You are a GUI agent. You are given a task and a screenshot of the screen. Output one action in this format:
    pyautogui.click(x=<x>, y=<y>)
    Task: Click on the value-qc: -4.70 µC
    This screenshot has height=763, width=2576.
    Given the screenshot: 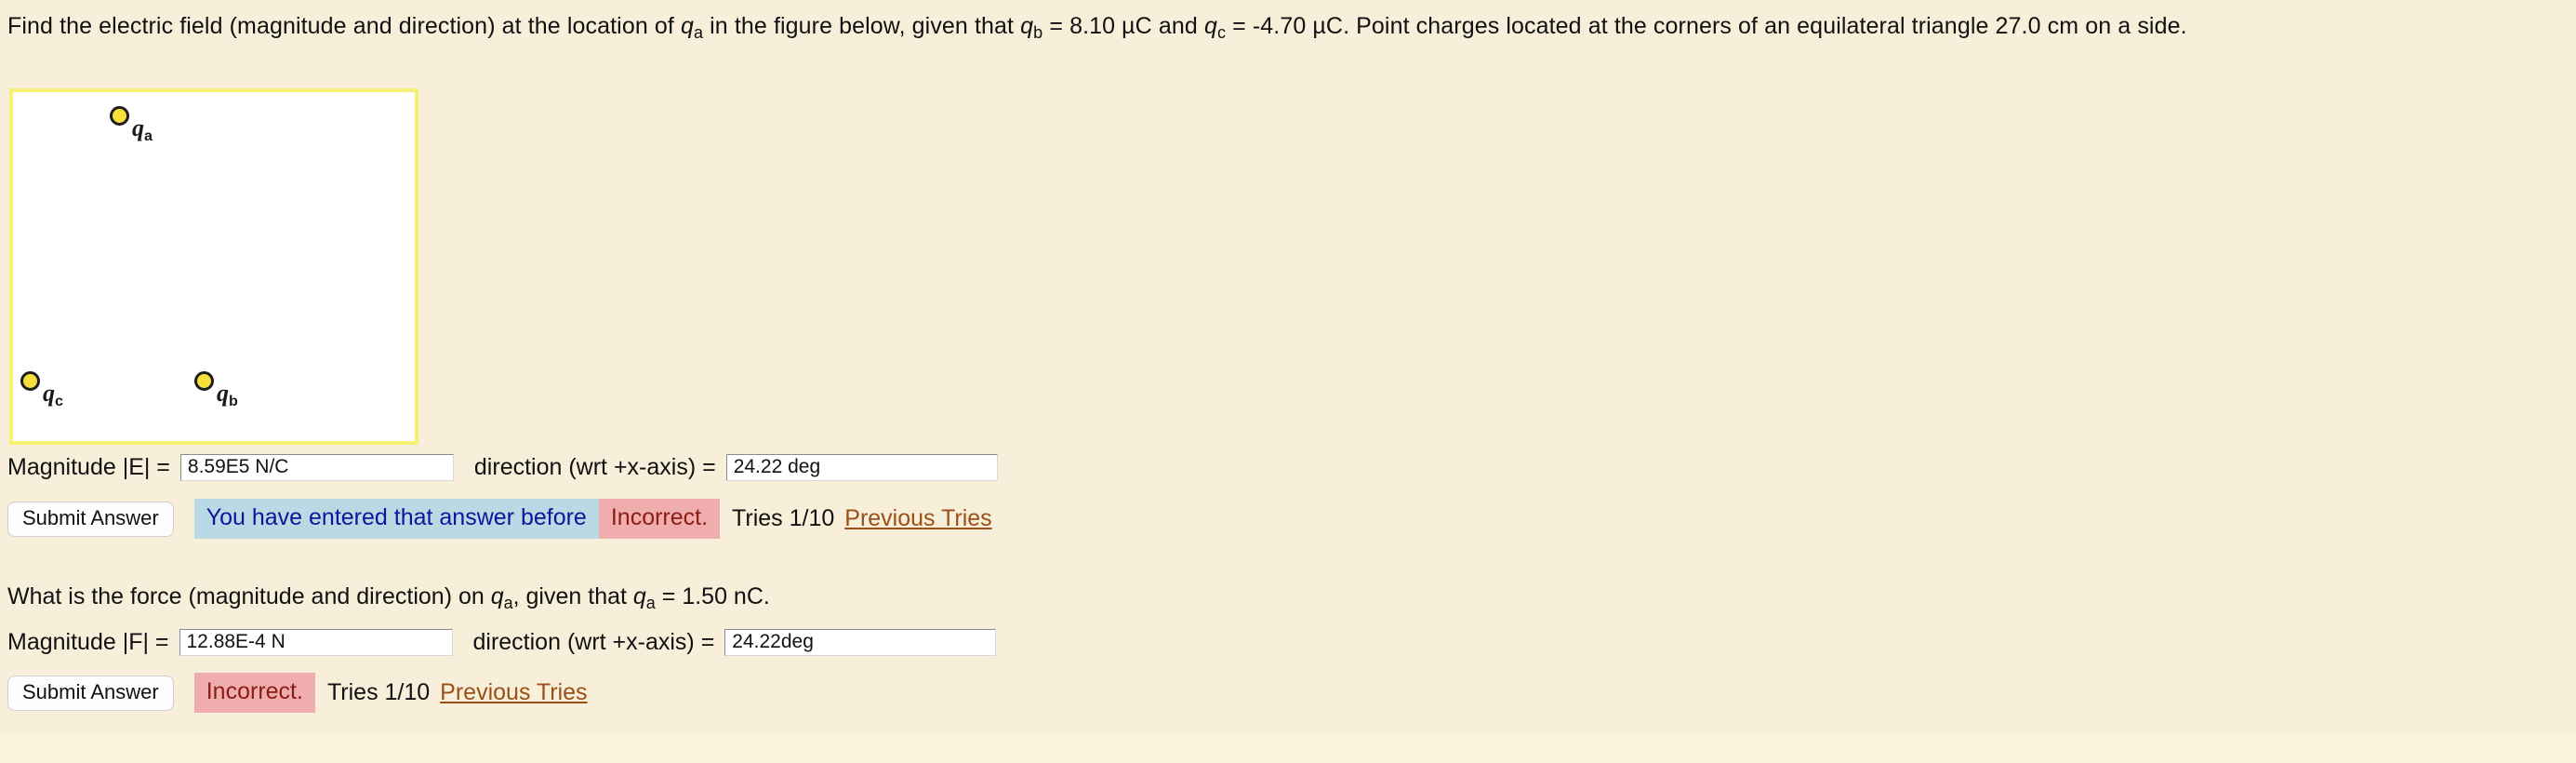 What is the action you would take?
    pyautogui.click(x=1298, y=26)
    